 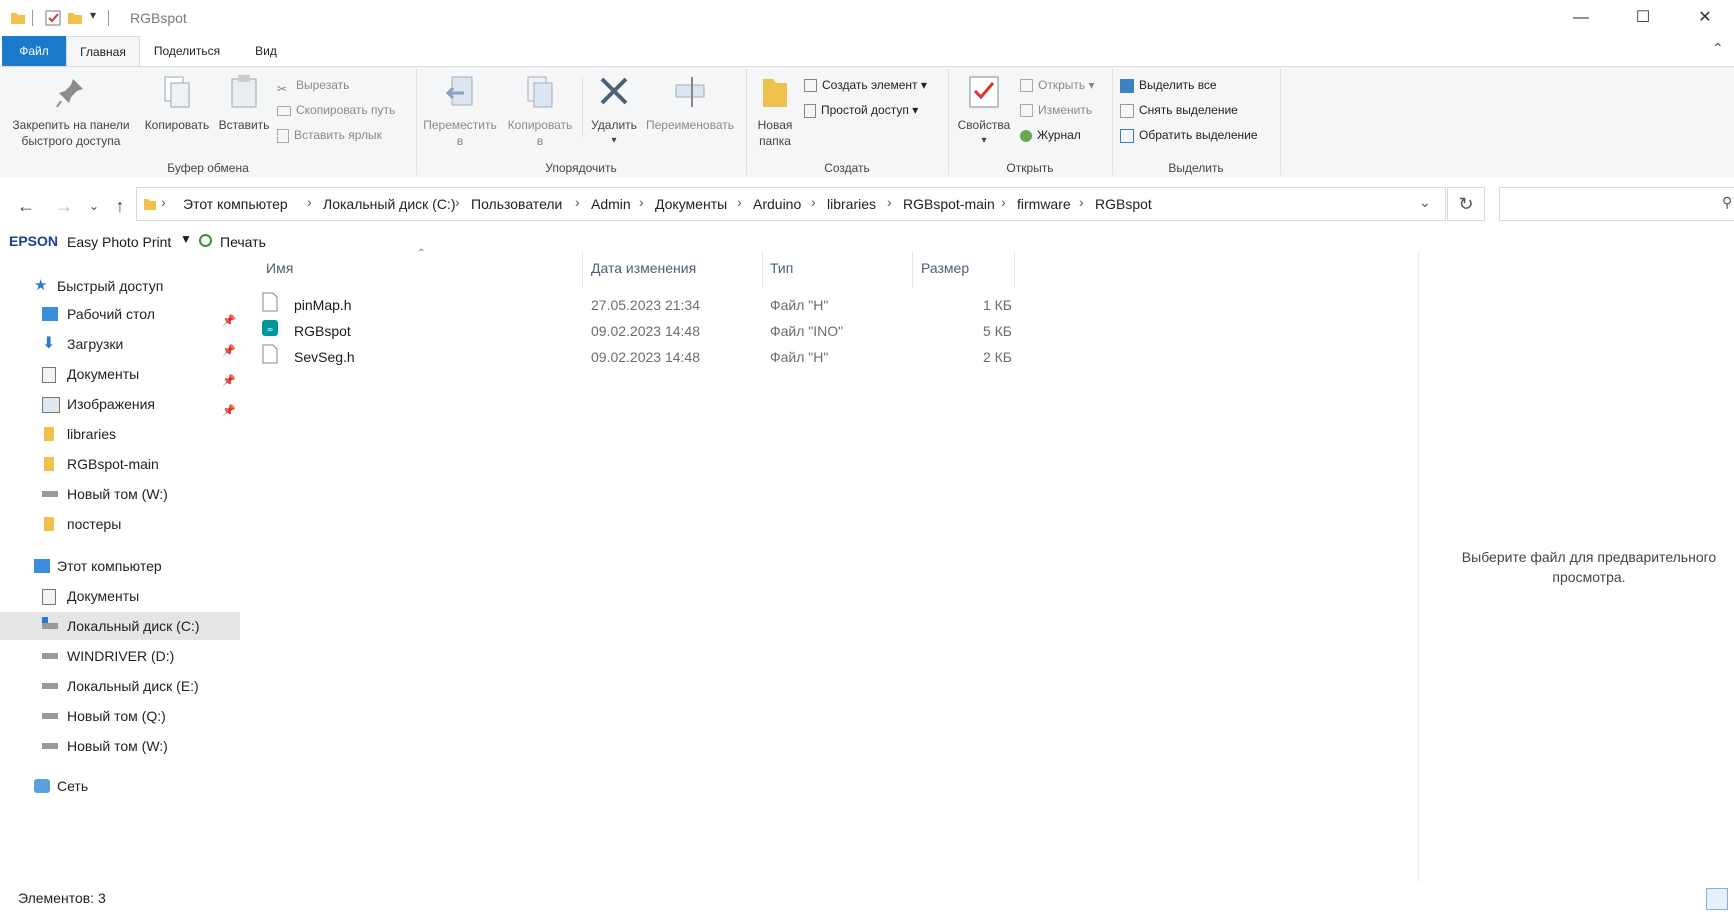 I want to click on sidebar-item-network: Сеть, so click(x=120, y=786).